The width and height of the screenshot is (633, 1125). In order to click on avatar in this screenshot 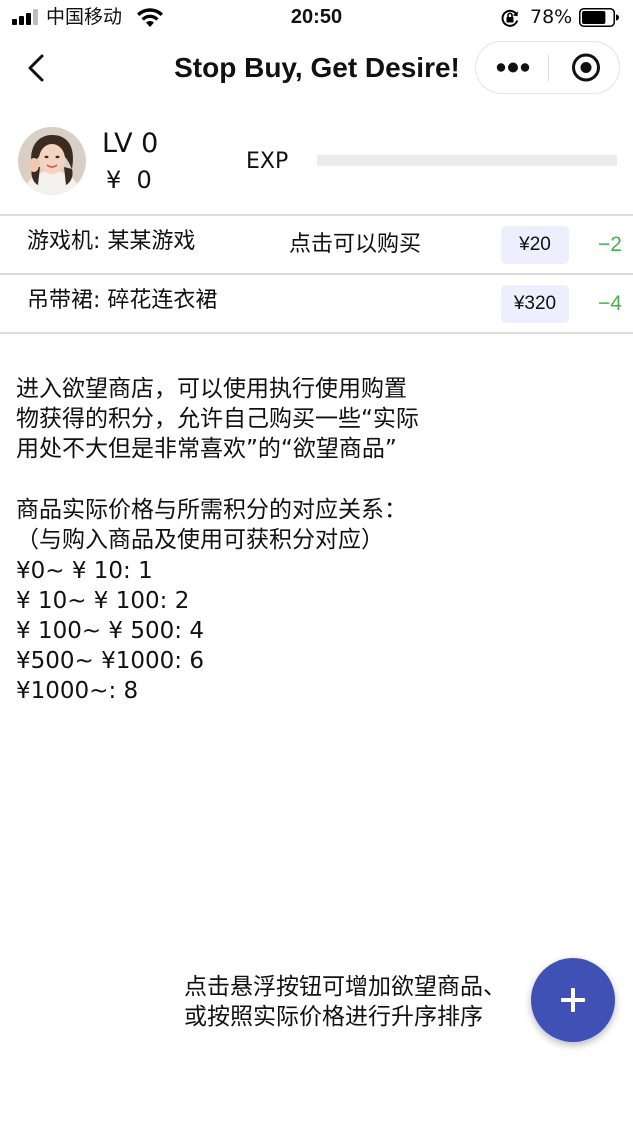, I will do `click(52, 161)`.